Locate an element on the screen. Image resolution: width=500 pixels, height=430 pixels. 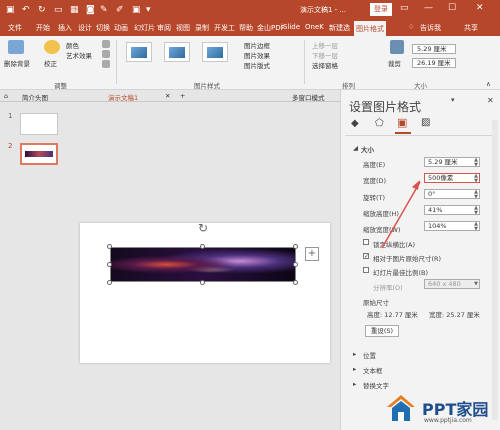
house-logo-icon is located at coordinates (401, 408).